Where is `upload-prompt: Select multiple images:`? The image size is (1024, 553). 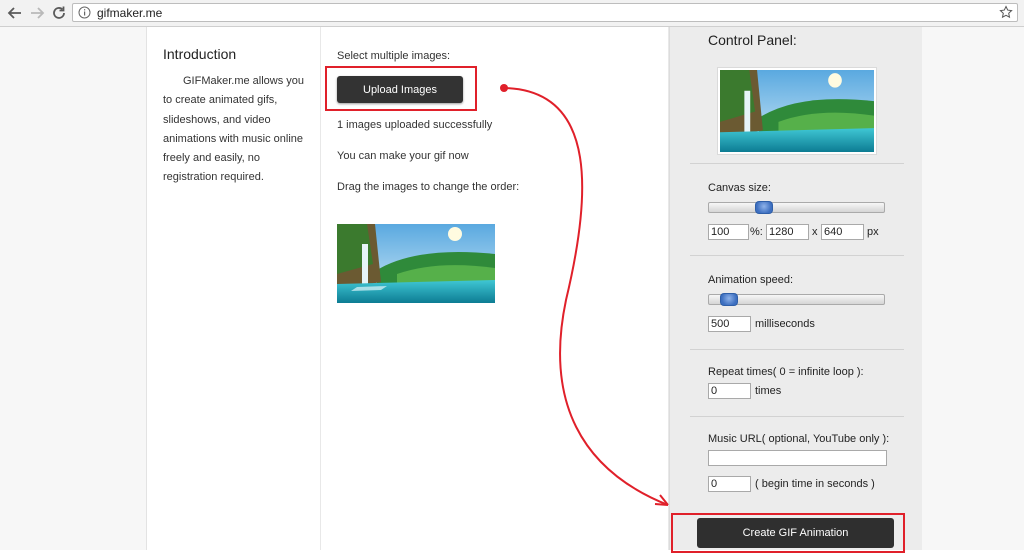 upload-prompt: Select multiple images: is located at coordinates (394, 56).